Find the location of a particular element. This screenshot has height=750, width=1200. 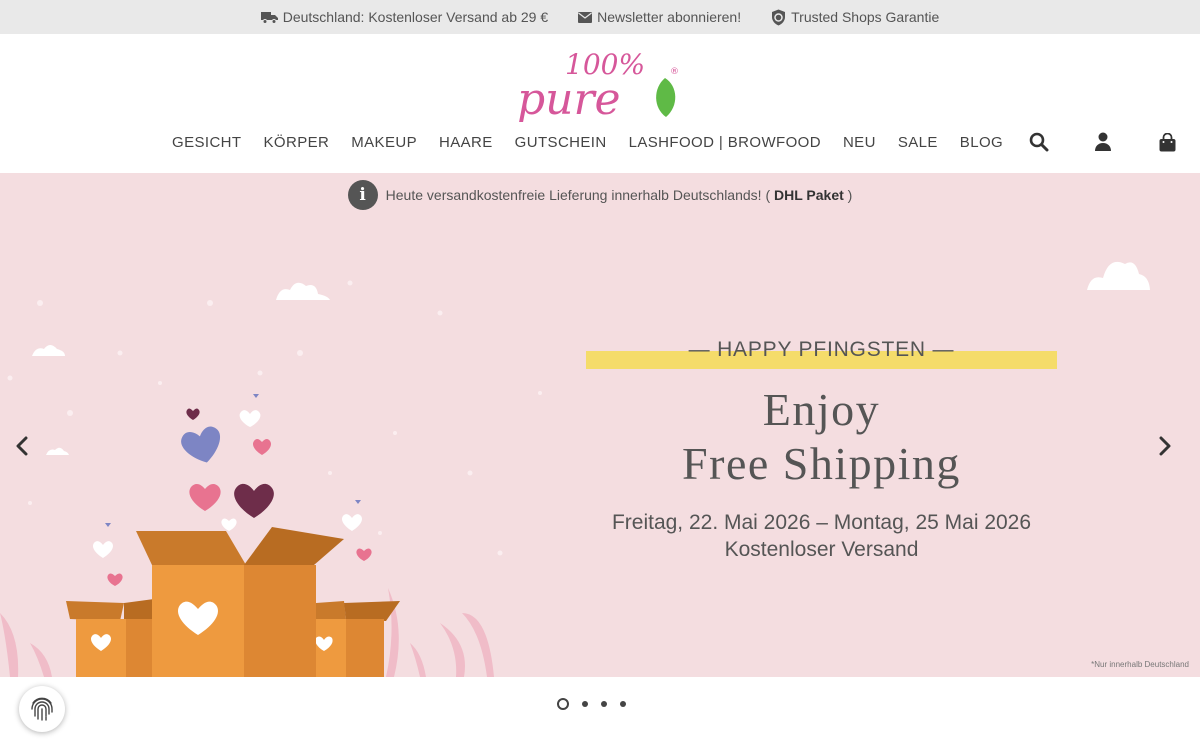

user-icon is located at coordinates (1103, 142).